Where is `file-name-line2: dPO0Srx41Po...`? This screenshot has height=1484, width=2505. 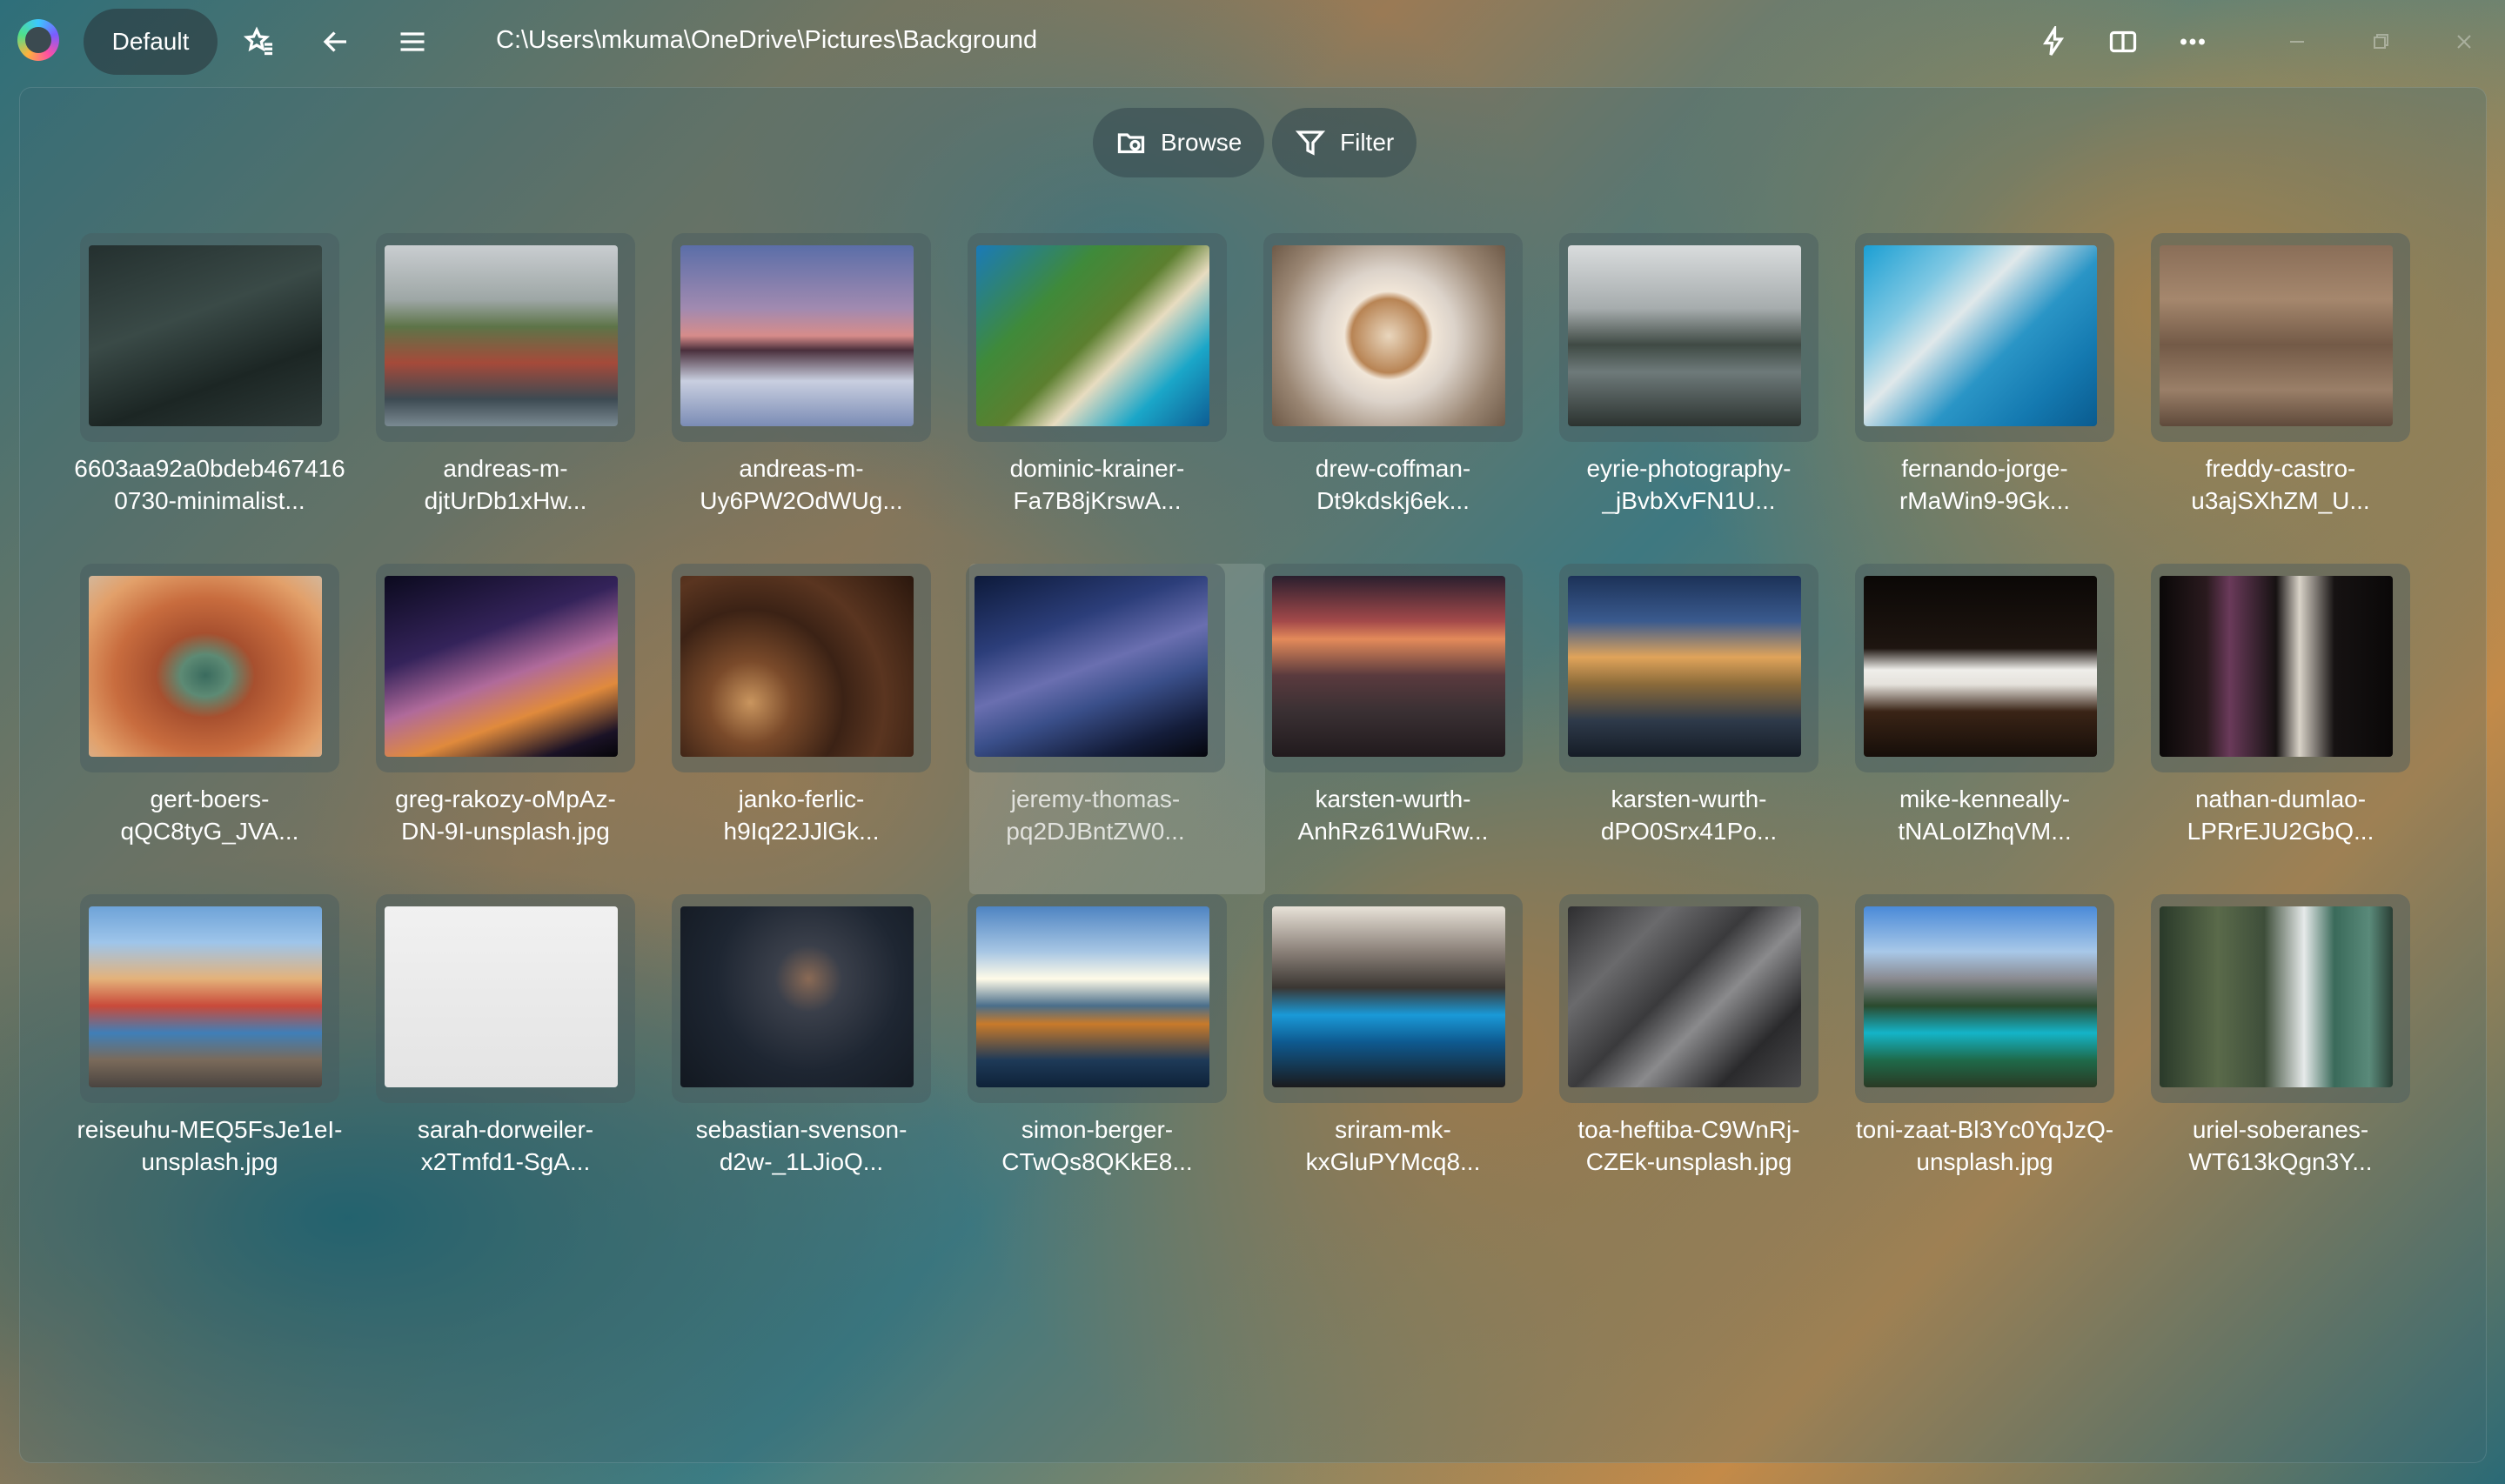
file-name-line2: dPO0Srx41Po... is located at coordinates (1689, 831).